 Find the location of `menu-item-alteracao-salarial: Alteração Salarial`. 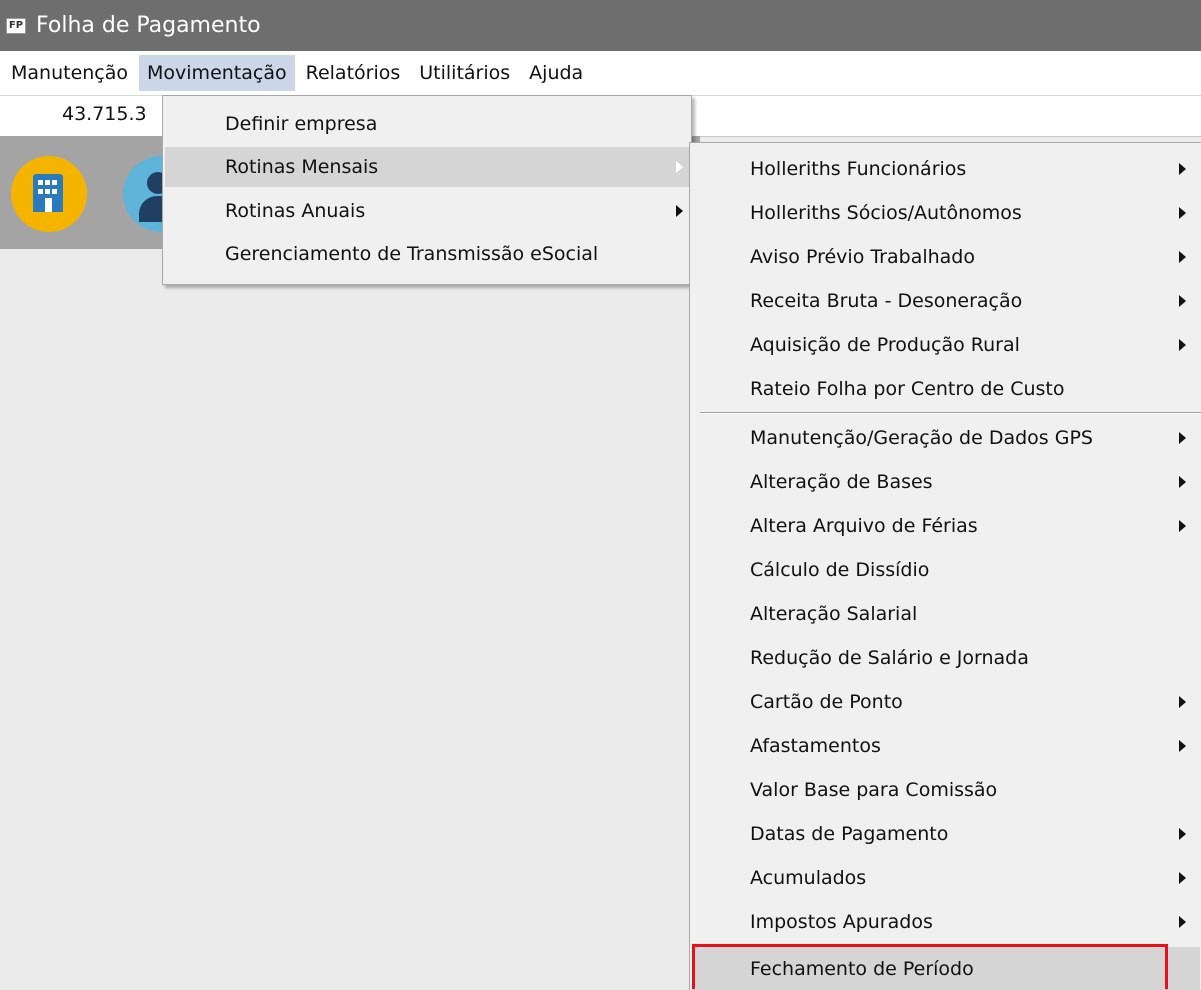

menu-item-alteracao-salarial: Alteração Salarial is located at coordinates (946, 614).